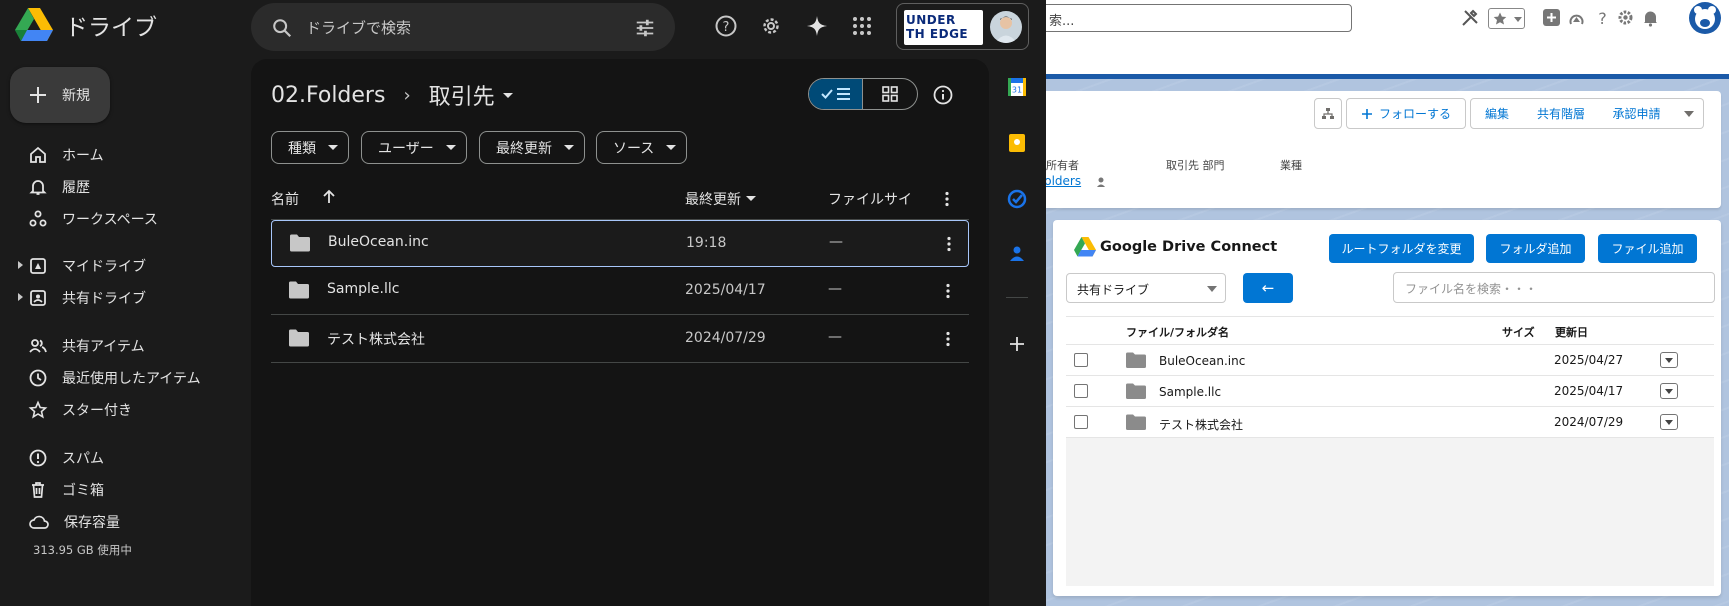 The image size is (1729, 606). Describe the element at coordinates (1017, 143) in the screenshot. I see `keep-icon` at that location.